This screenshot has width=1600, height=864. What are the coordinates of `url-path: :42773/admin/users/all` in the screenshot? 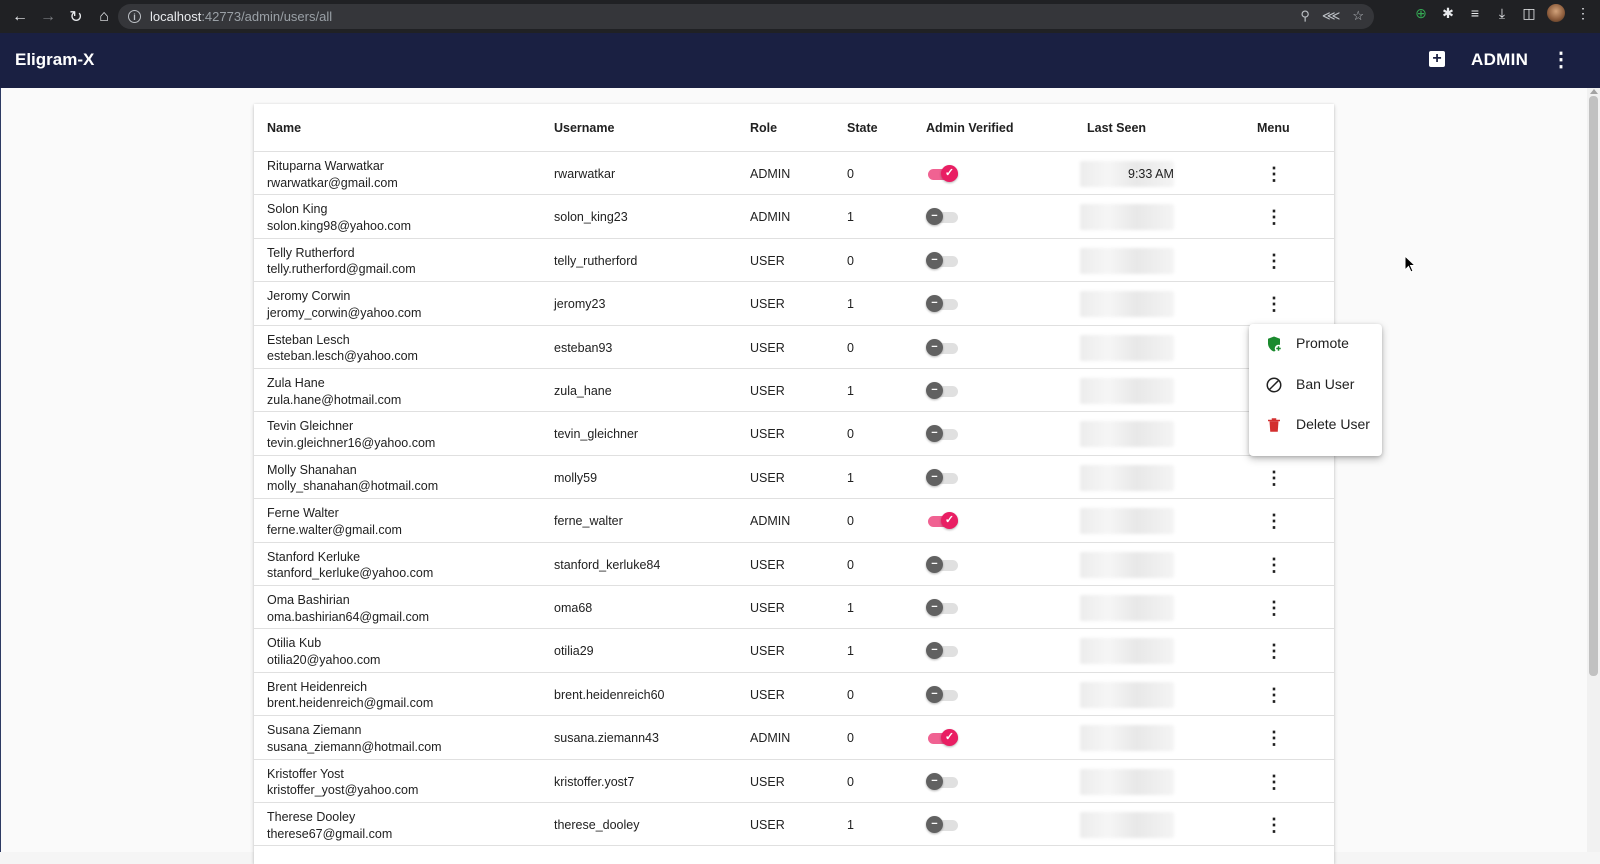 It's located at (267, 16).